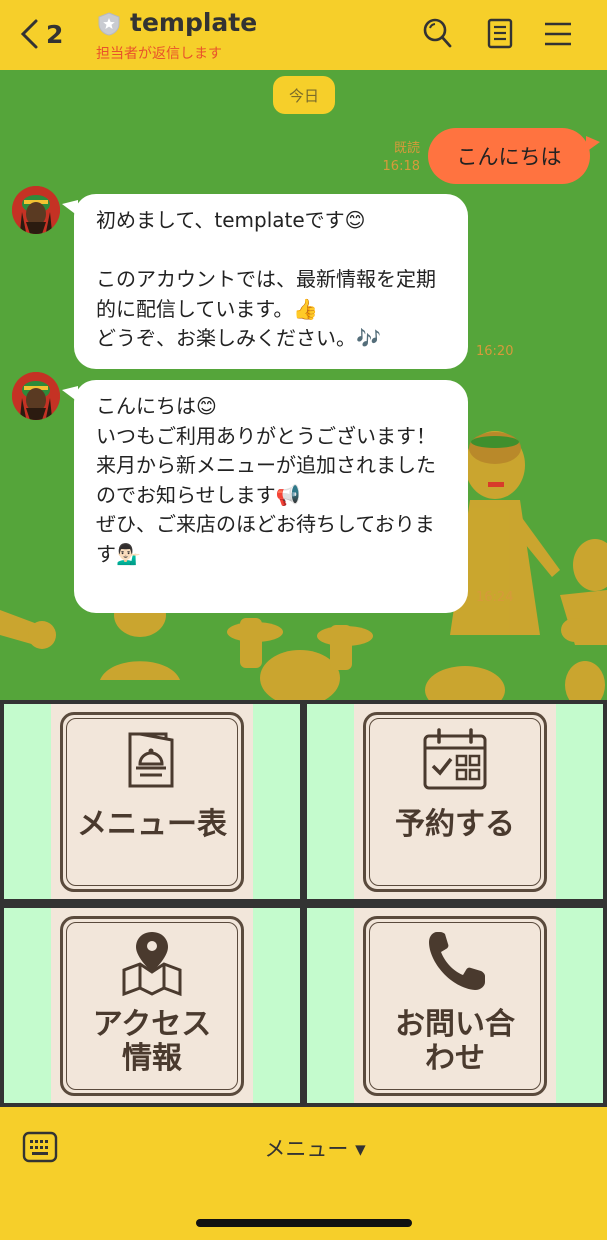 This screenshot has width=607, height=1240. What do you see at coordinates (406, 148) in the screenshot?
I see `read-receipt: 既読` at bounding box center [406, 148].